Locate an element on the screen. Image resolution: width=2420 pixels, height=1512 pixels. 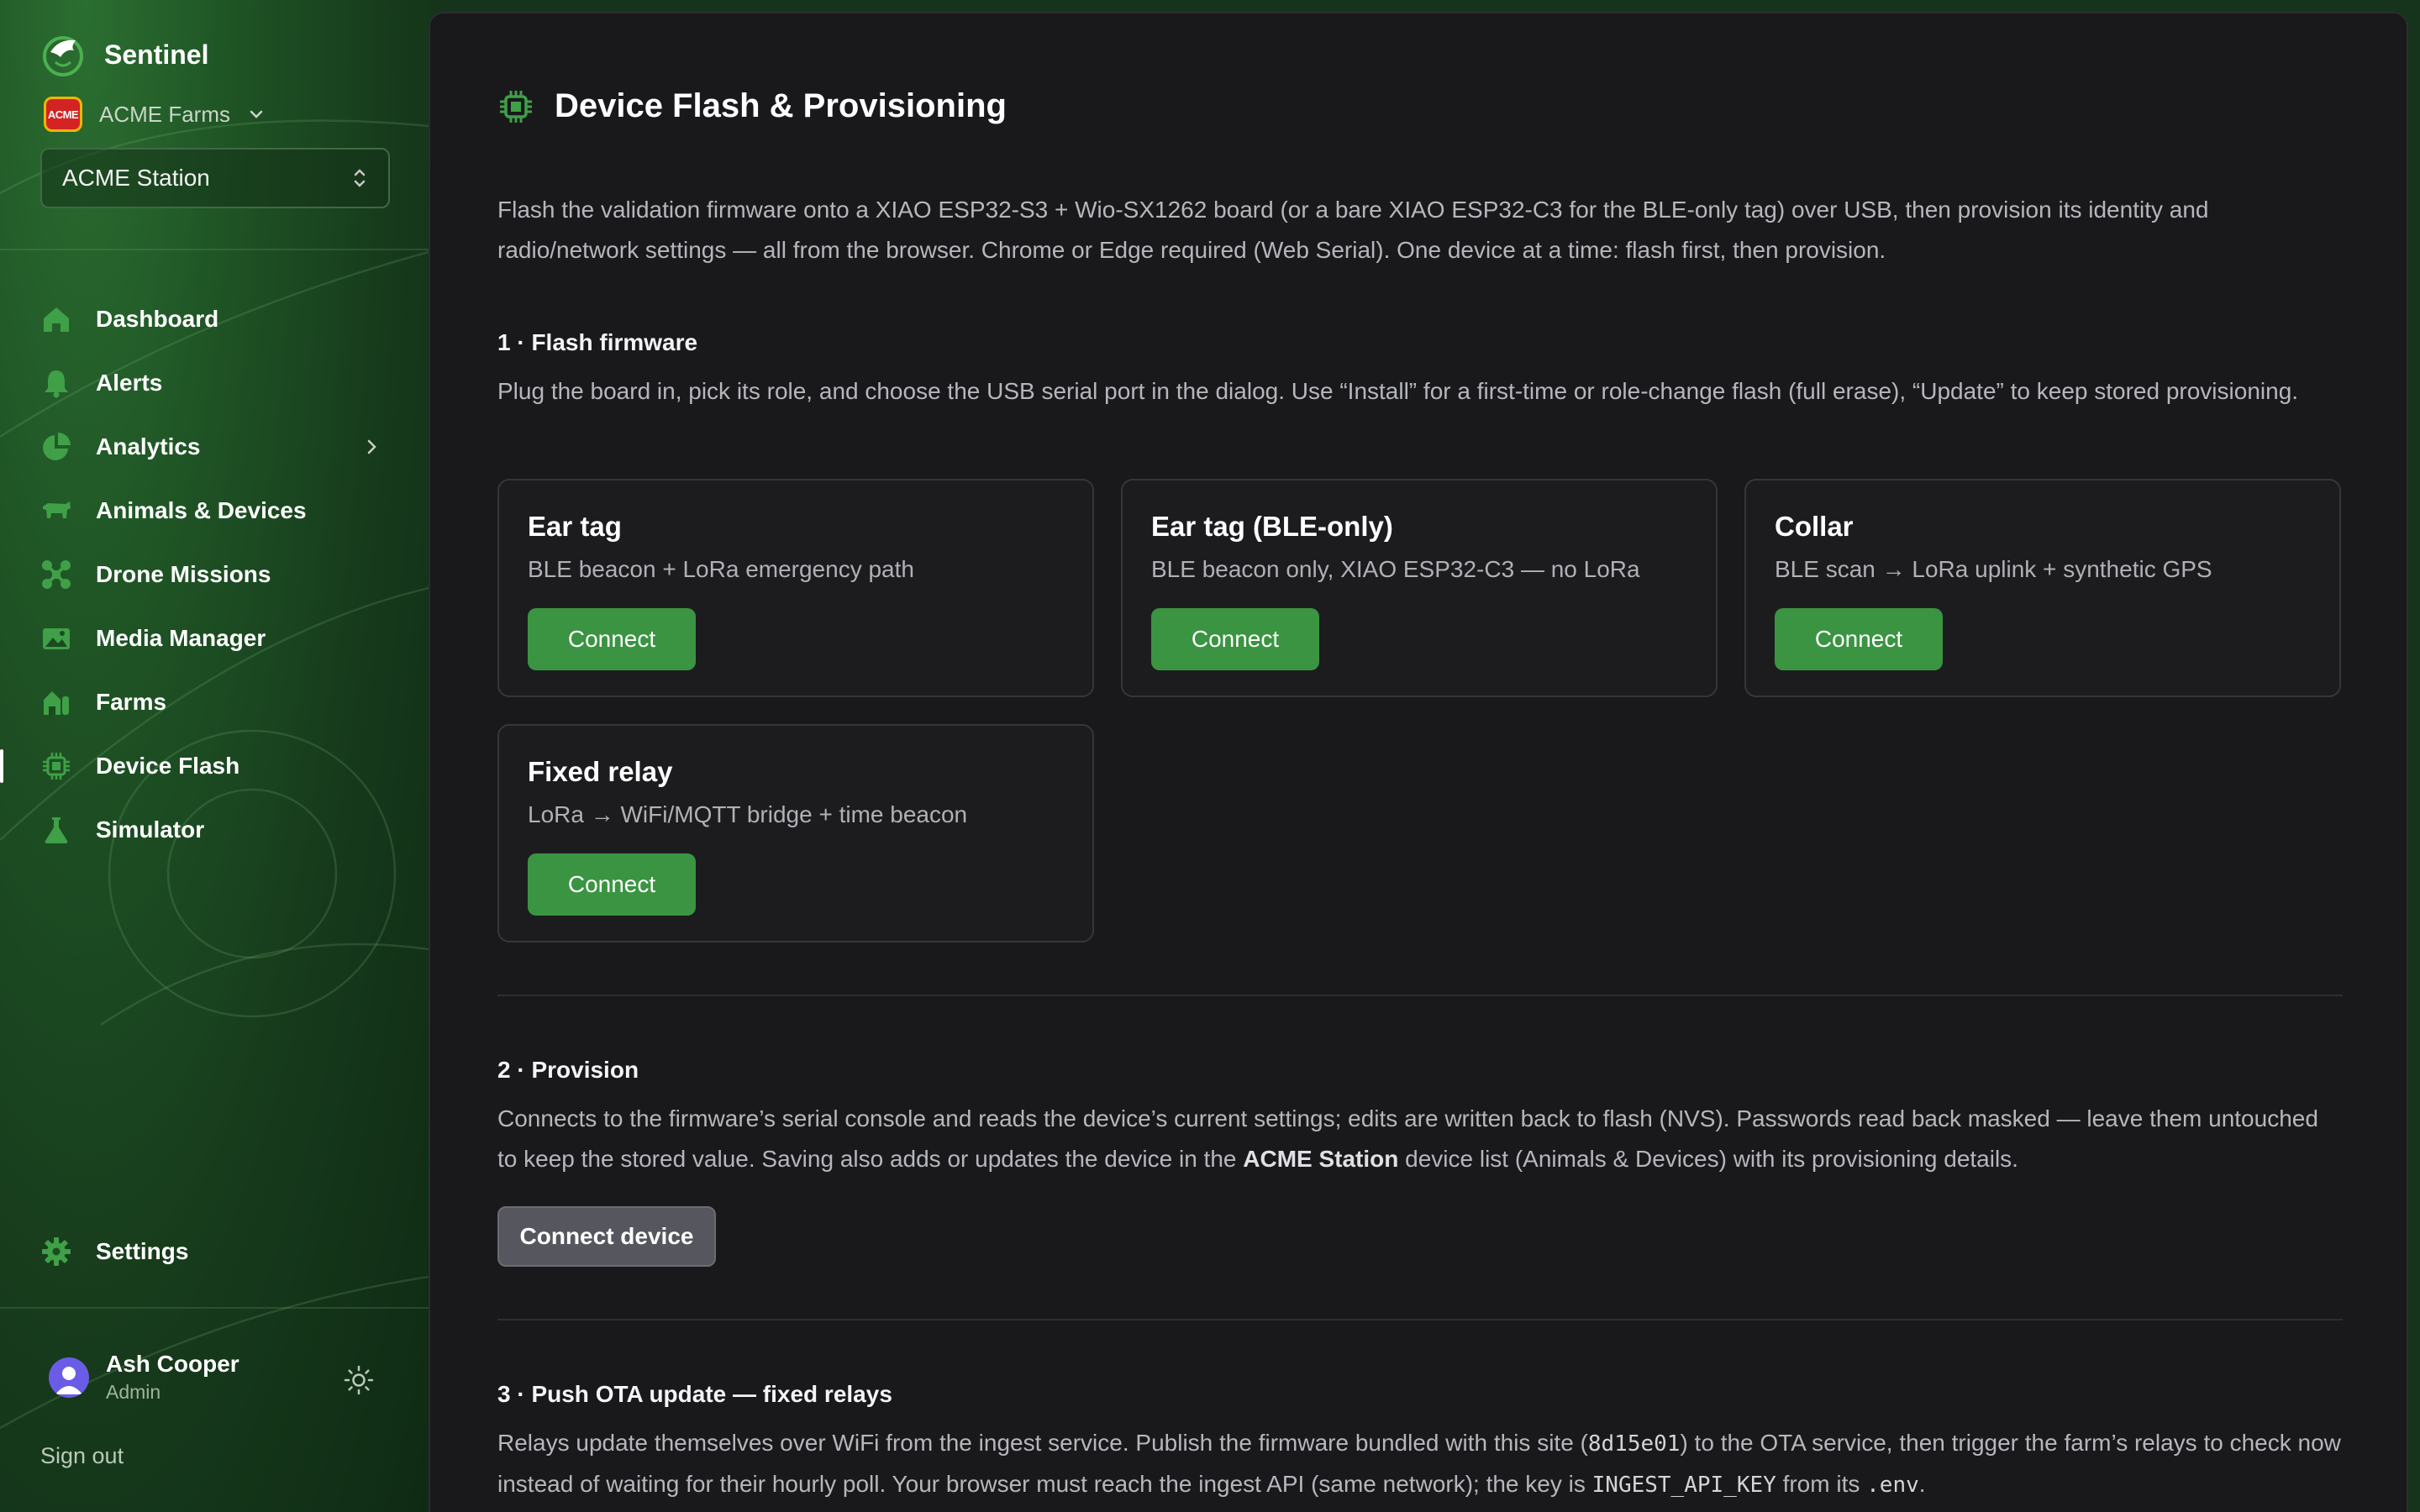
ota-desc-text: . is located at coordinates (1922, 1484).